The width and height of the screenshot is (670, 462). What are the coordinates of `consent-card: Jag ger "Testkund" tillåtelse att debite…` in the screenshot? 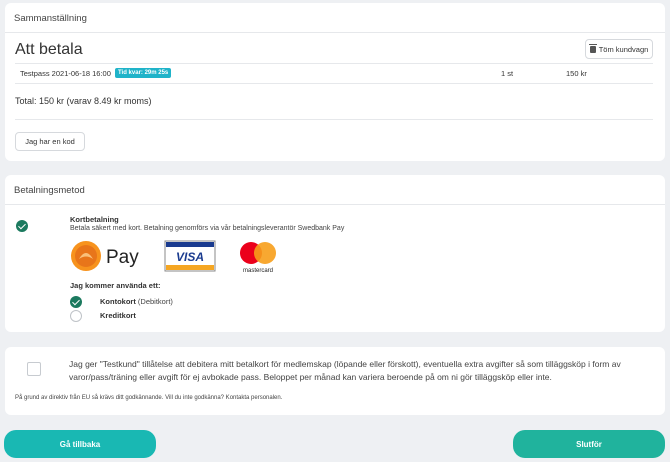 It's located at (335, 381).